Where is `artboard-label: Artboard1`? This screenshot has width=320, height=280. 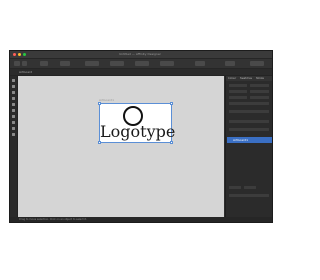
artboard-label: Artboard1 is located at coordinates (107, 100).